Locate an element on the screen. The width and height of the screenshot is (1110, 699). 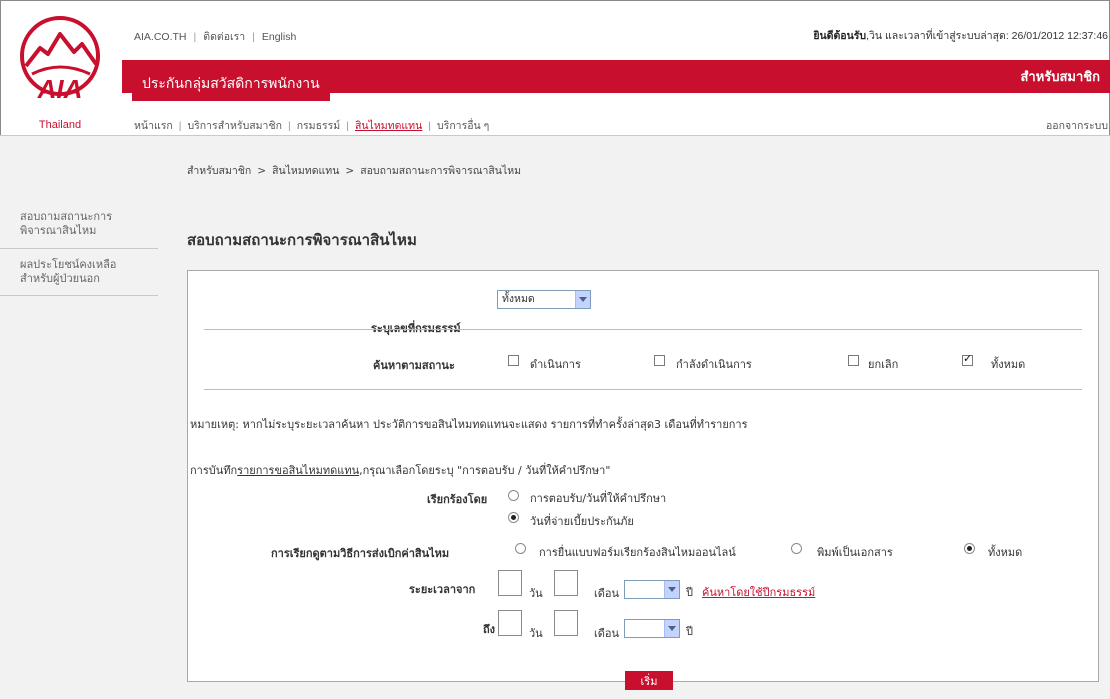
breadcrumb-item: สินไหมทดแทน is located at coordinates (305, 171).